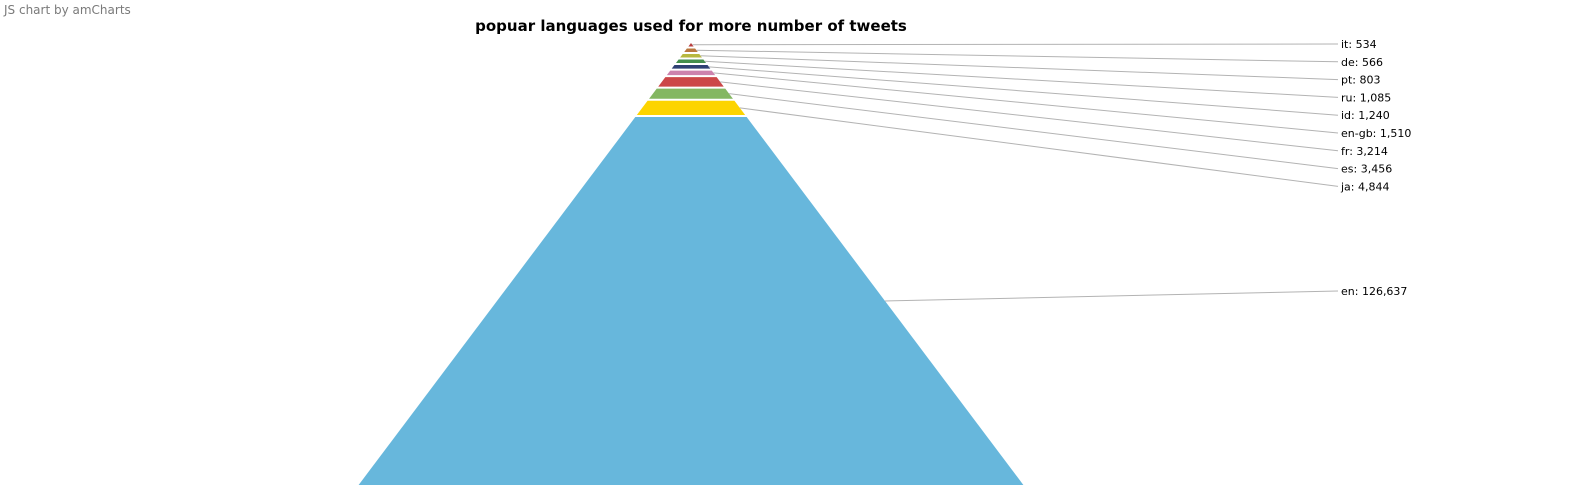 The height and width of the screenshot is (500, 1584). What do you see at coordinates (1366, 97) in the screenshot?
I see `slice-label-ru: ru: 1,085` at bounding box center [1366, 97].